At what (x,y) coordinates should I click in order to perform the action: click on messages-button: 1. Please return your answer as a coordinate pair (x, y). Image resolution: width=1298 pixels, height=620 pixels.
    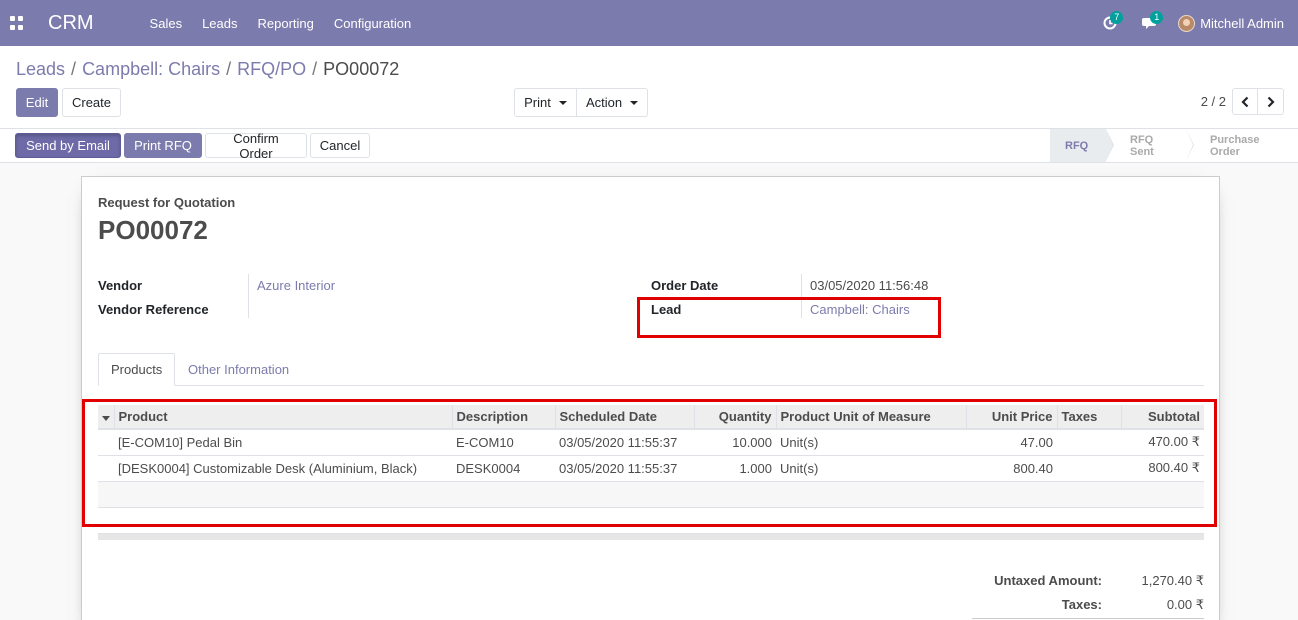
    Looking at the image, I should click on (1150, 23).